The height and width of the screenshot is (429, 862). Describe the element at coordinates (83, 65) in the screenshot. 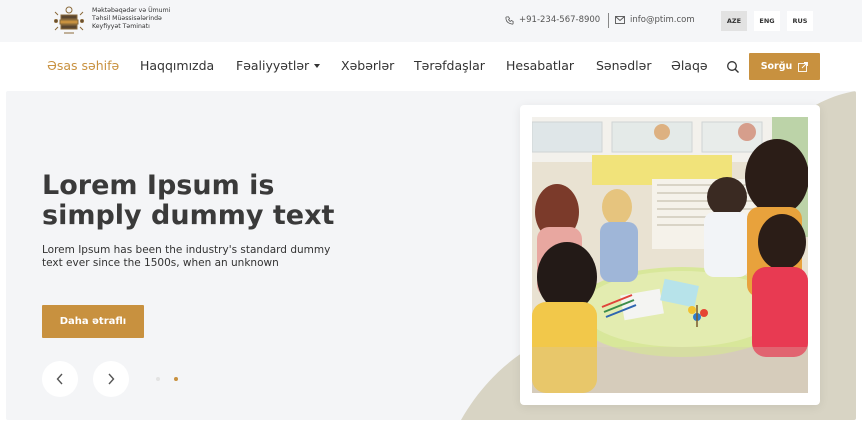

I see `nav-item-home: Əsas səhifə` at that location.